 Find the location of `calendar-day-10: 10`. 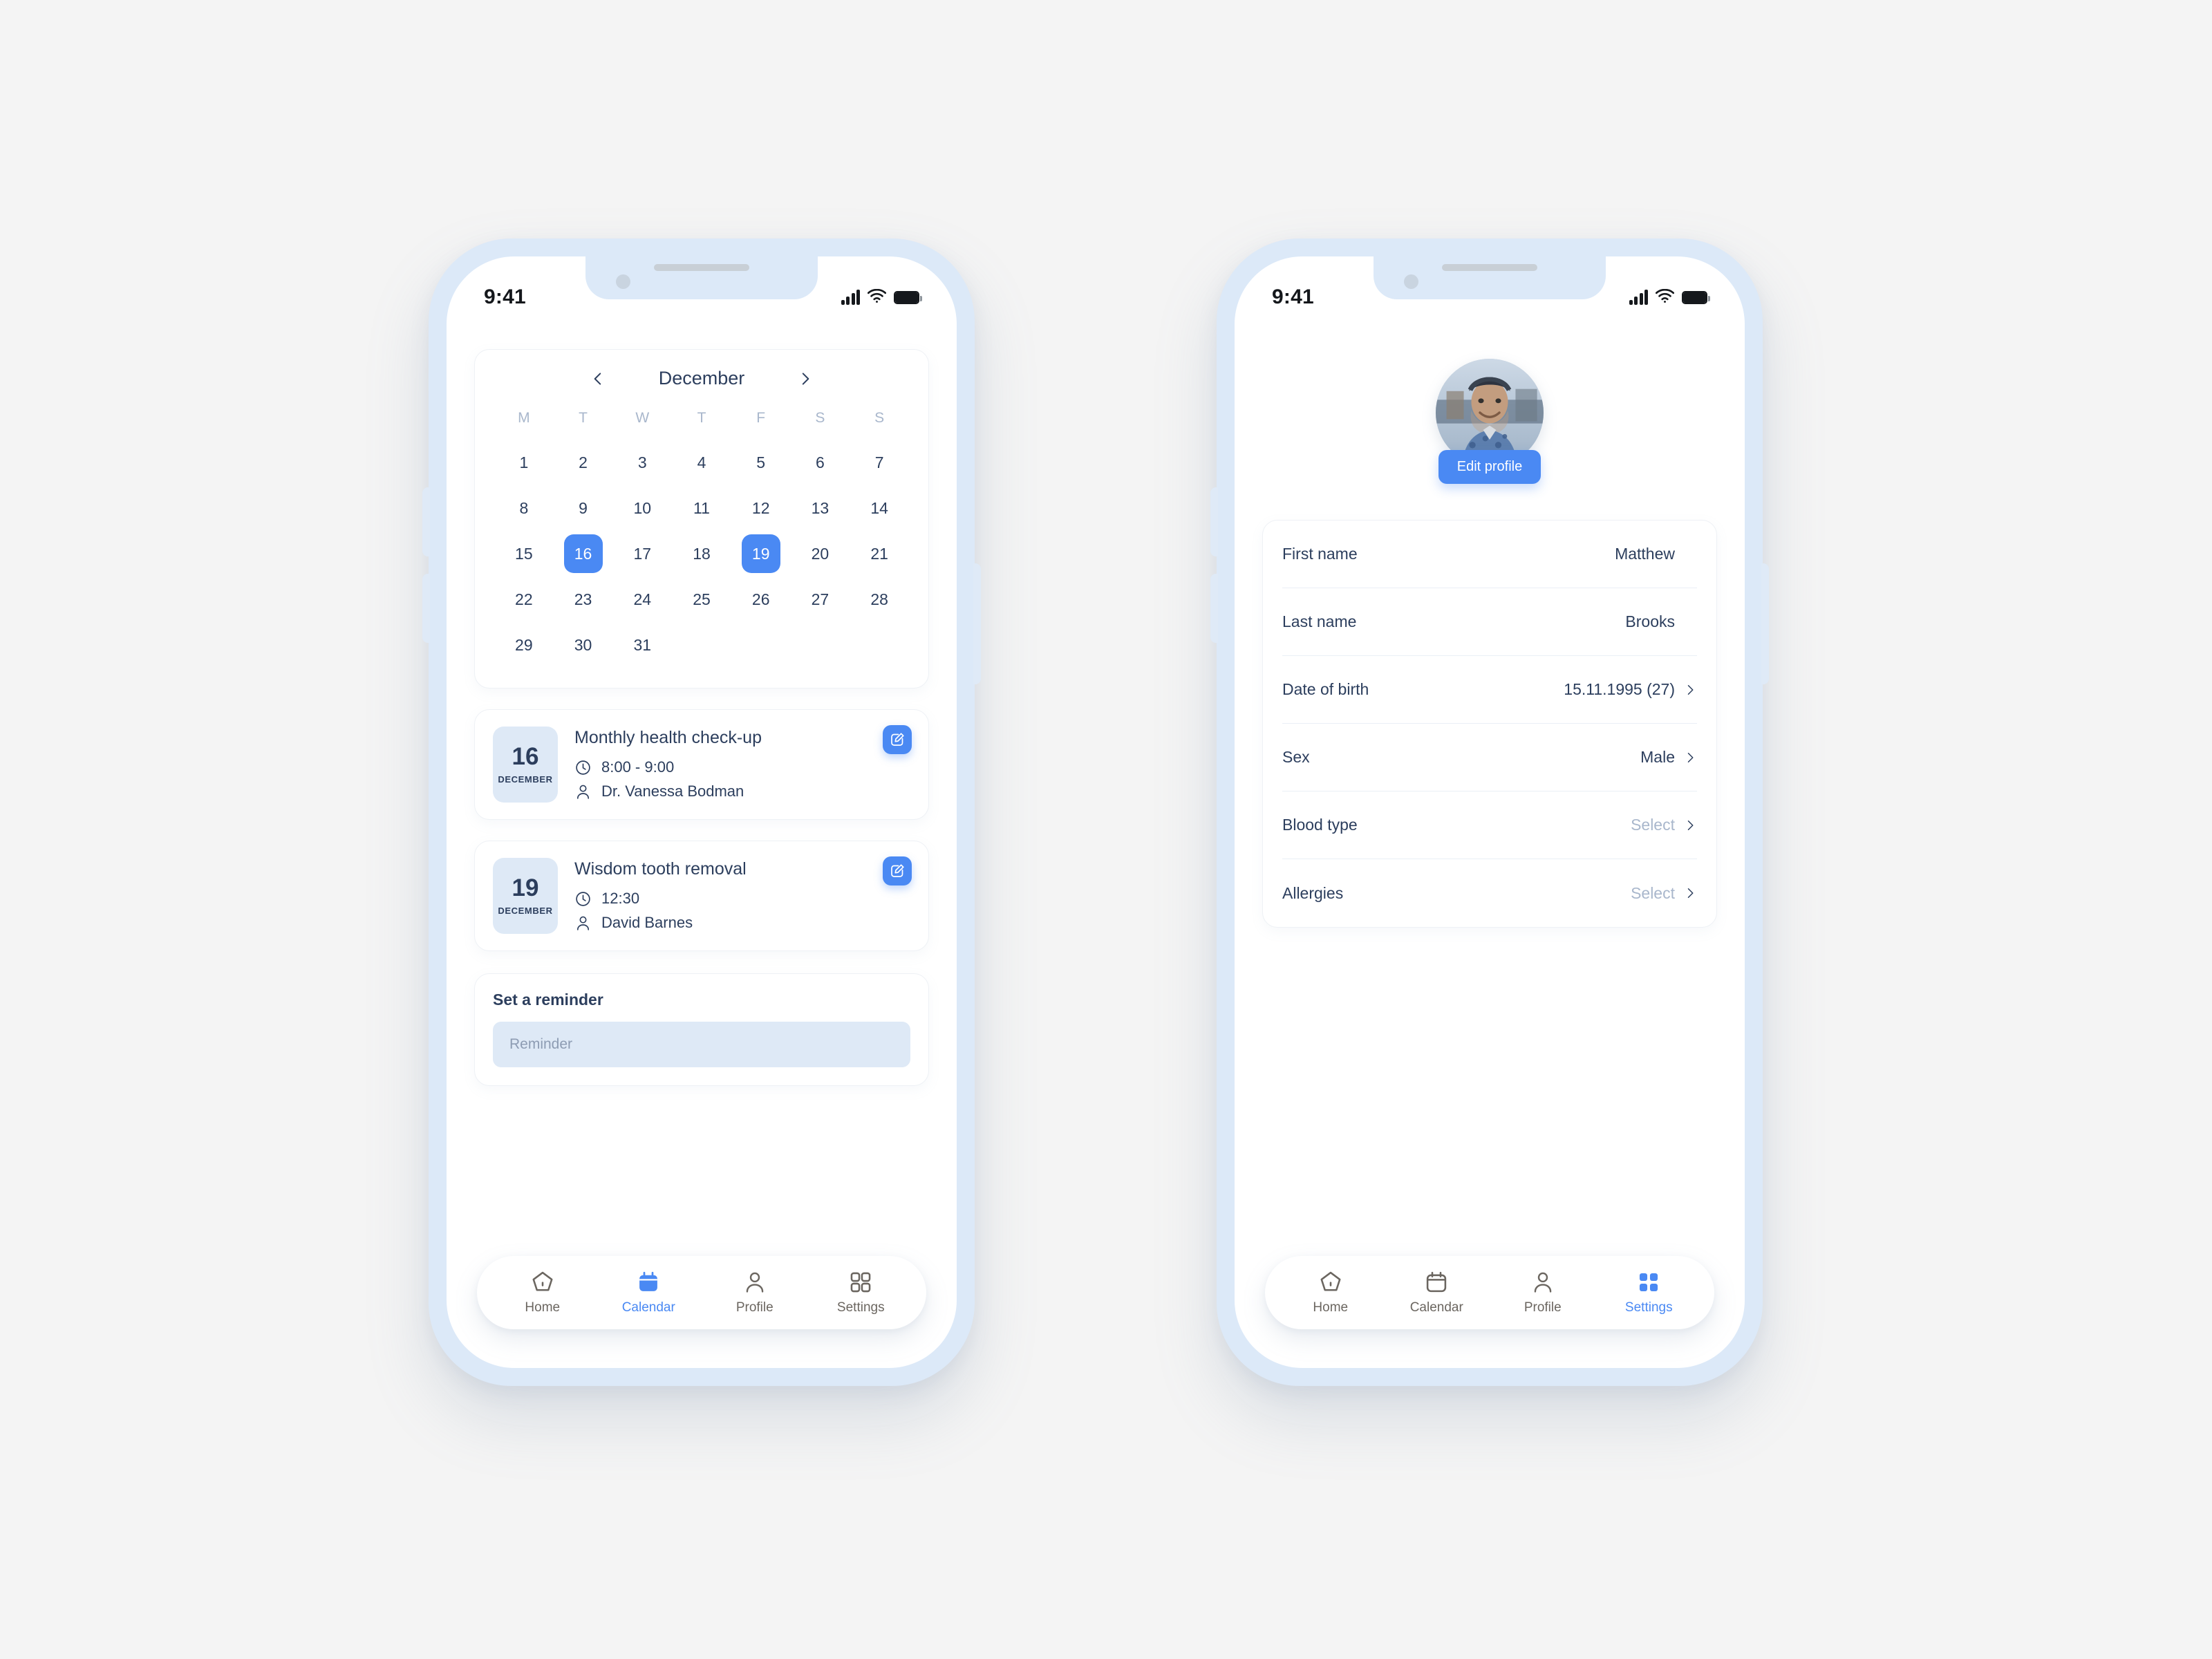

calendar-day-10: 10 is located at coordinates (643, 508).